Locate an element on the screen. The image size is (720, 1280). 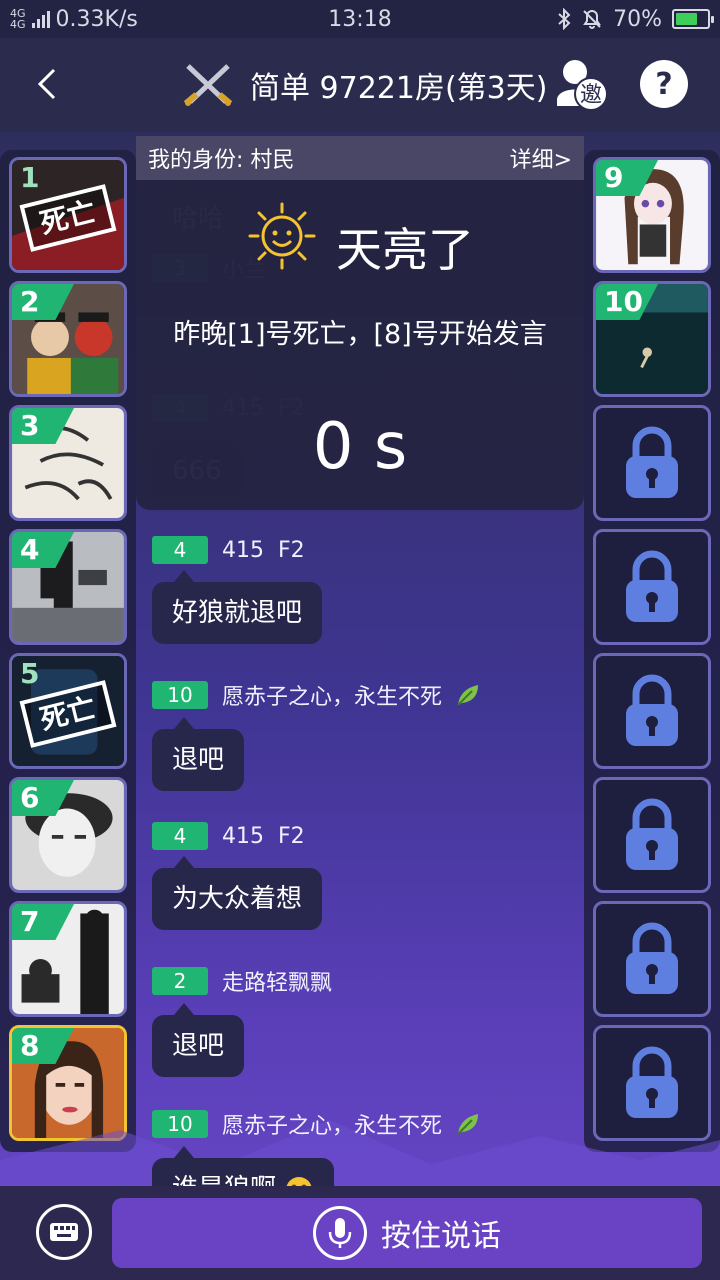
sun-icon is located at coordinates (282, 236).